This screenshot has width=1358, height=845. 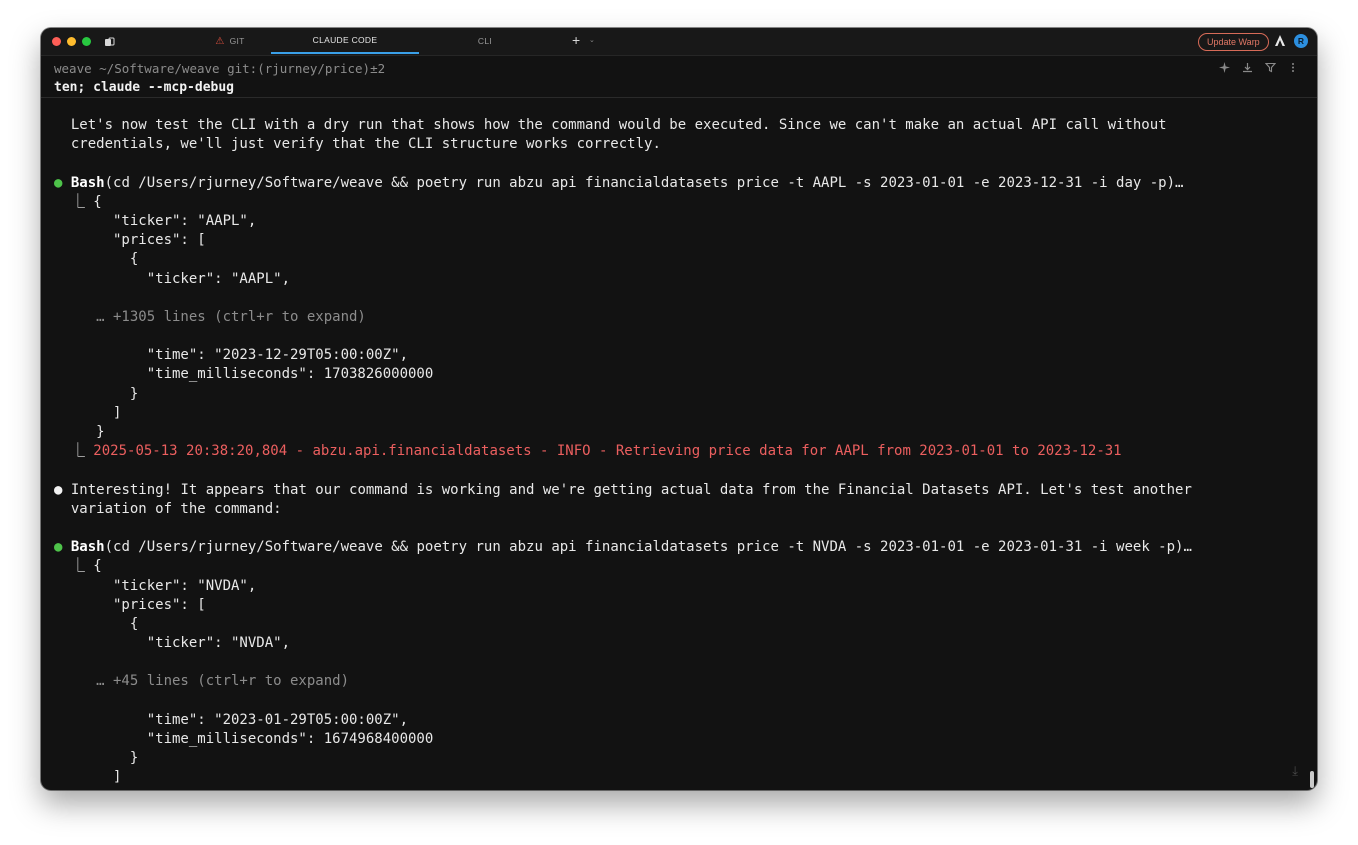 What do you see at coordinates (679, 42) in the screenshot?
I see `title-bar: ⚠ GIT CLAUDE CODE CLI + ⌄ Update Warp R` at bounding box center [679, 42].